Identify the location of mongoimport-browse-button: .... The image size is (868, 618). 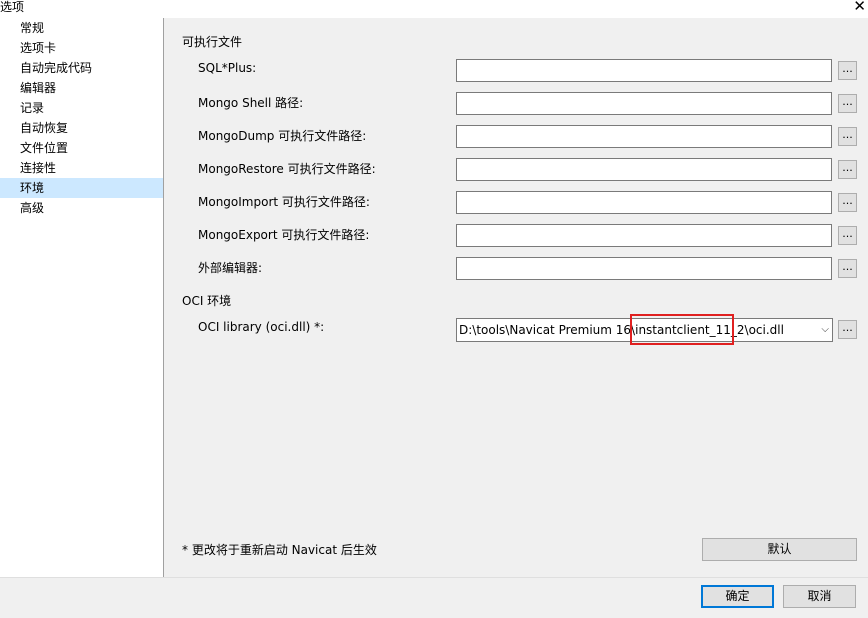
(847, 202).